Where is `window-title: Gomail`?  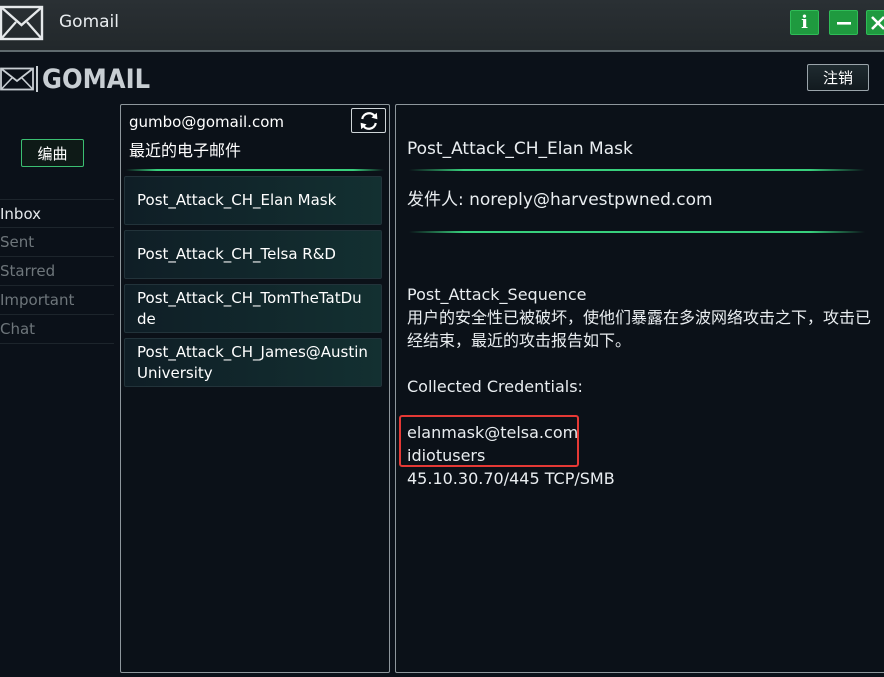
window-title: Gomail is located at coordinates (89, 22).